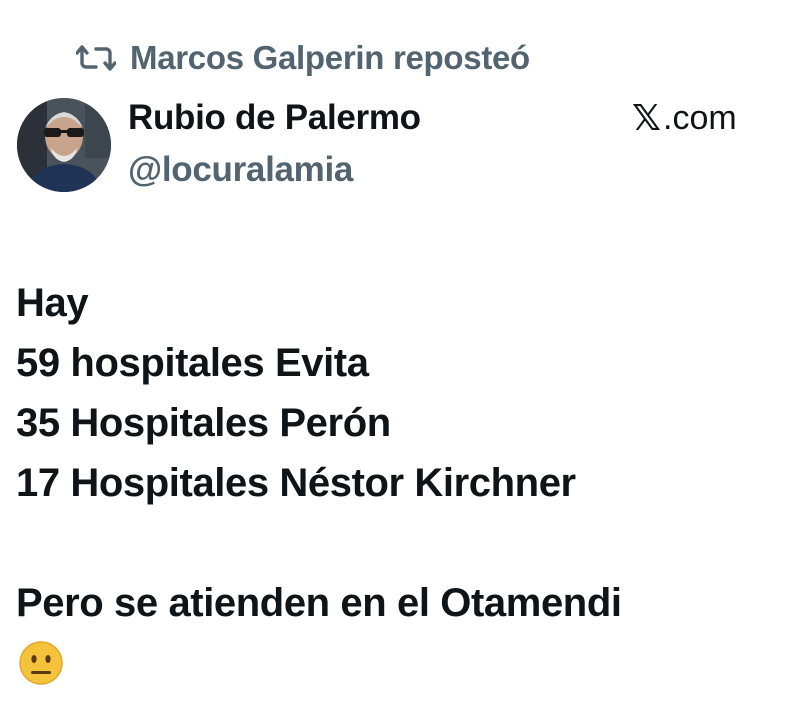 This screenshot has height=720, width=785. I want to click on tweet-line: 59 hospitales Evita, so click(192, 363).